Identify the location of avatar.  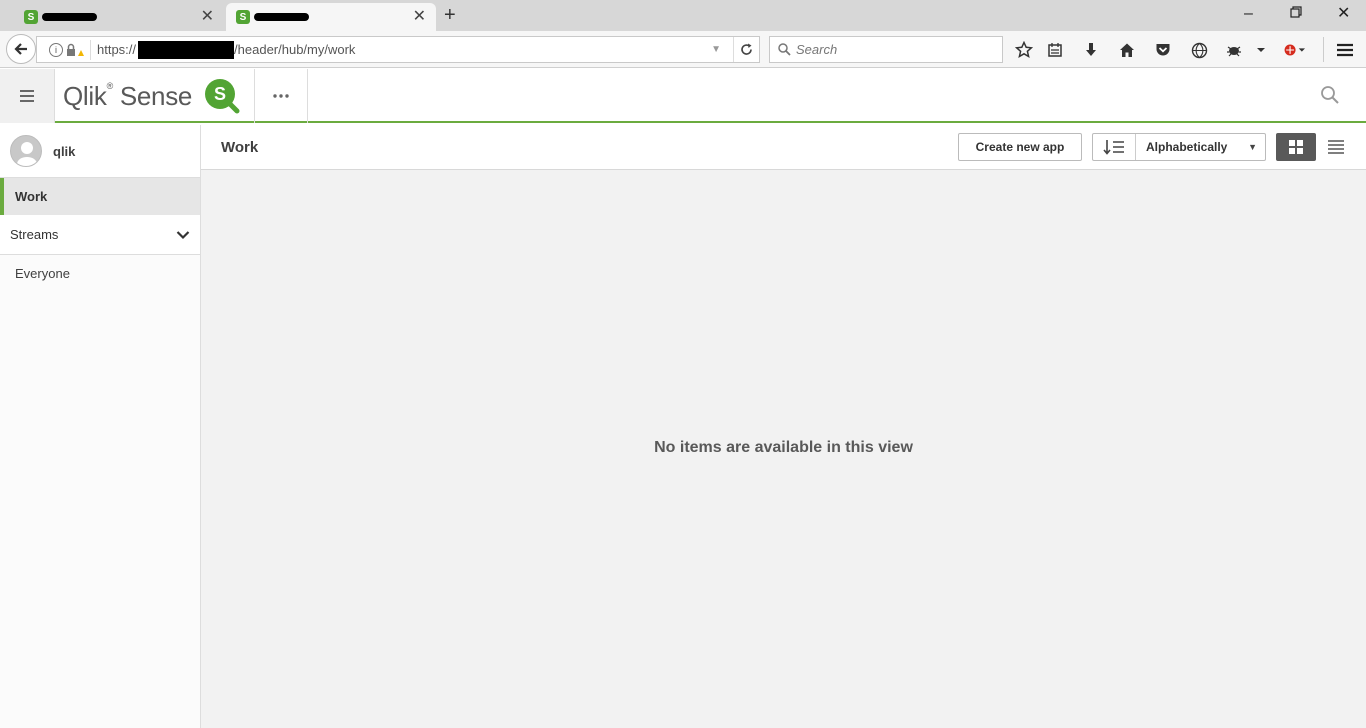
(26, 151).